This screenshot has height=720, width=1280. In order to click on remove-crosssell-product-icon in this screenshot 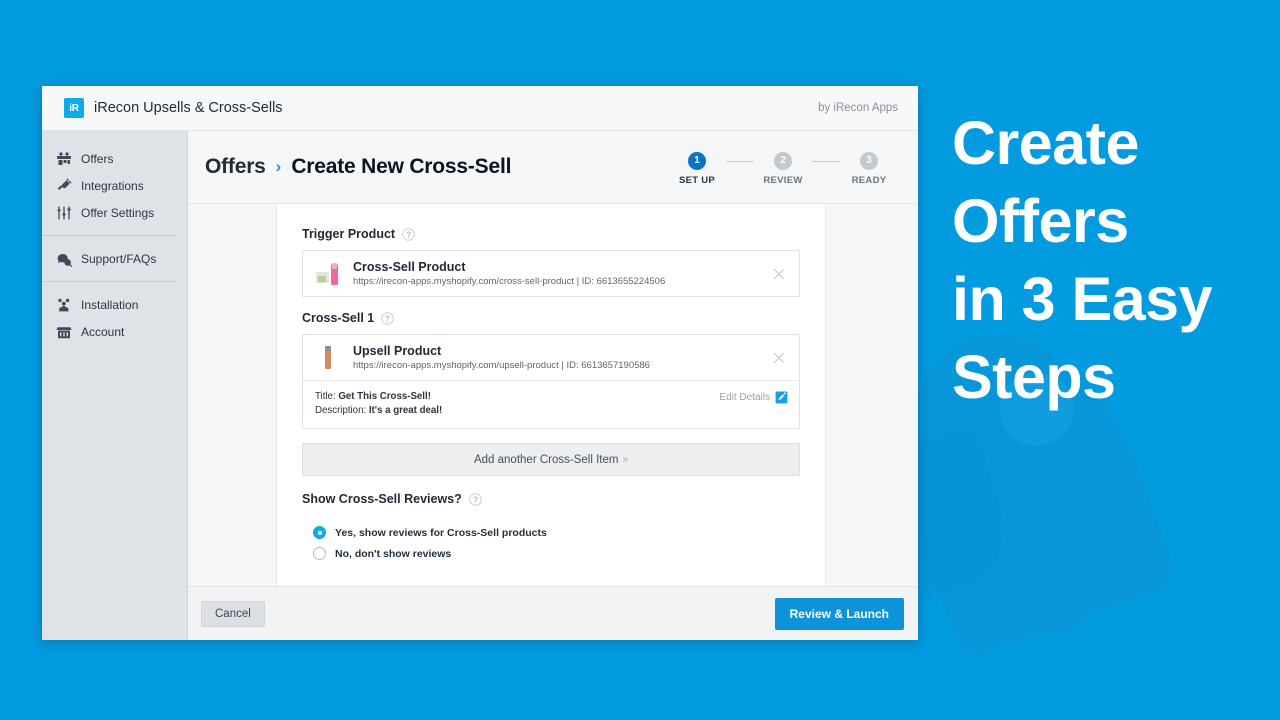, I will do `click(779, 358)`.